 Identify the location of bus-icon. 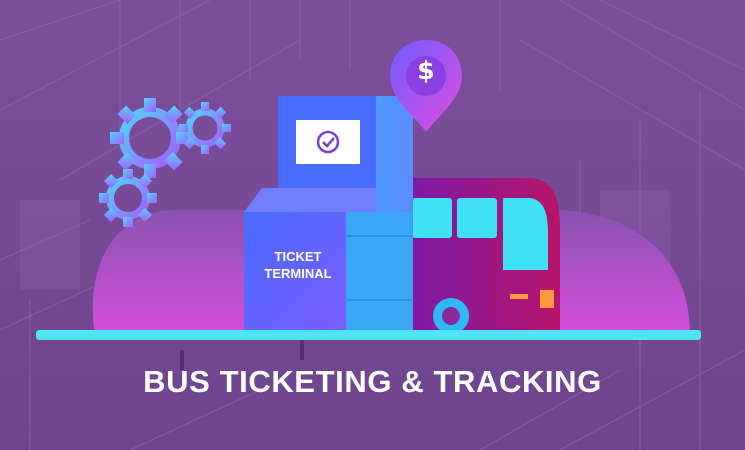
(482, 256).